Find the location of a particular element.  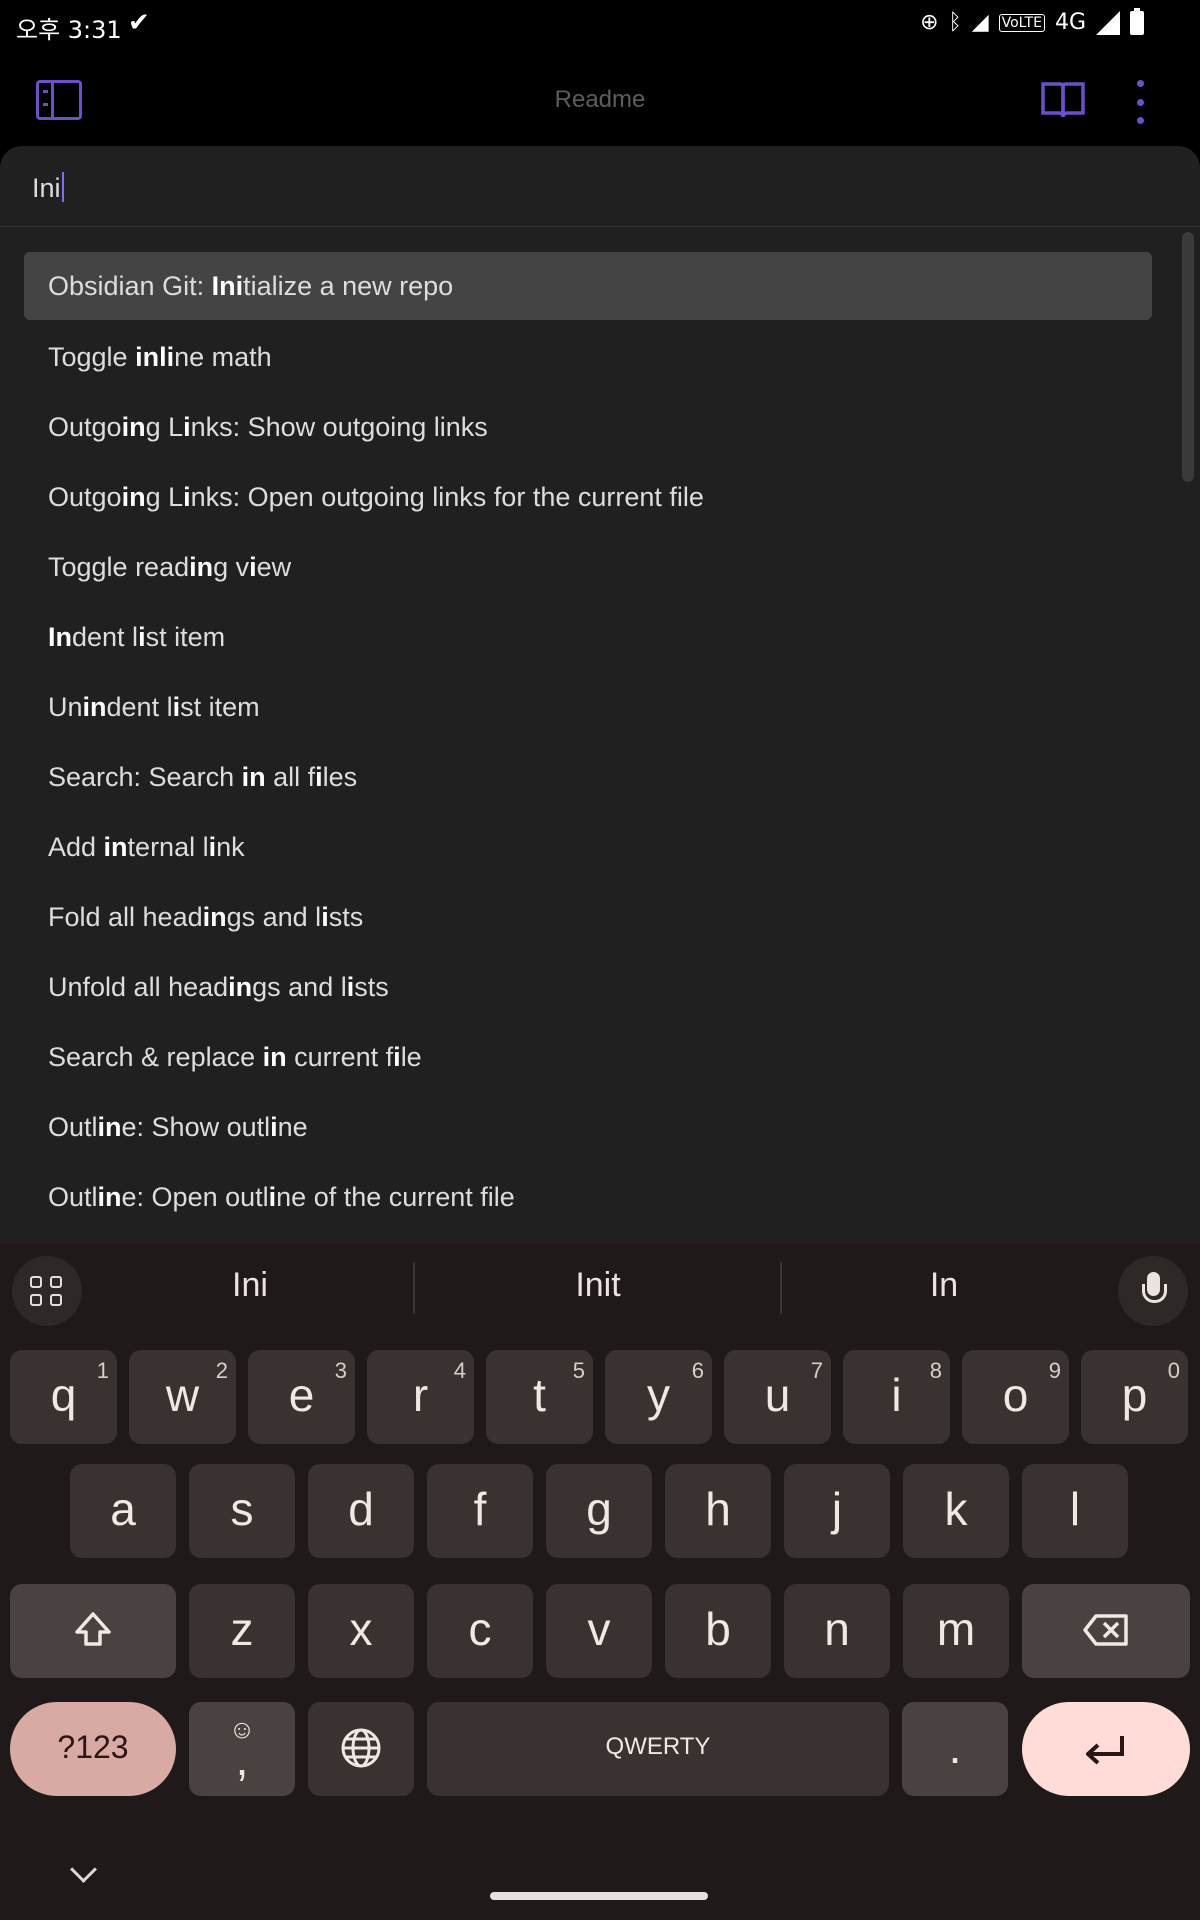

key-label: p is located at coordinates (1134, 1395).